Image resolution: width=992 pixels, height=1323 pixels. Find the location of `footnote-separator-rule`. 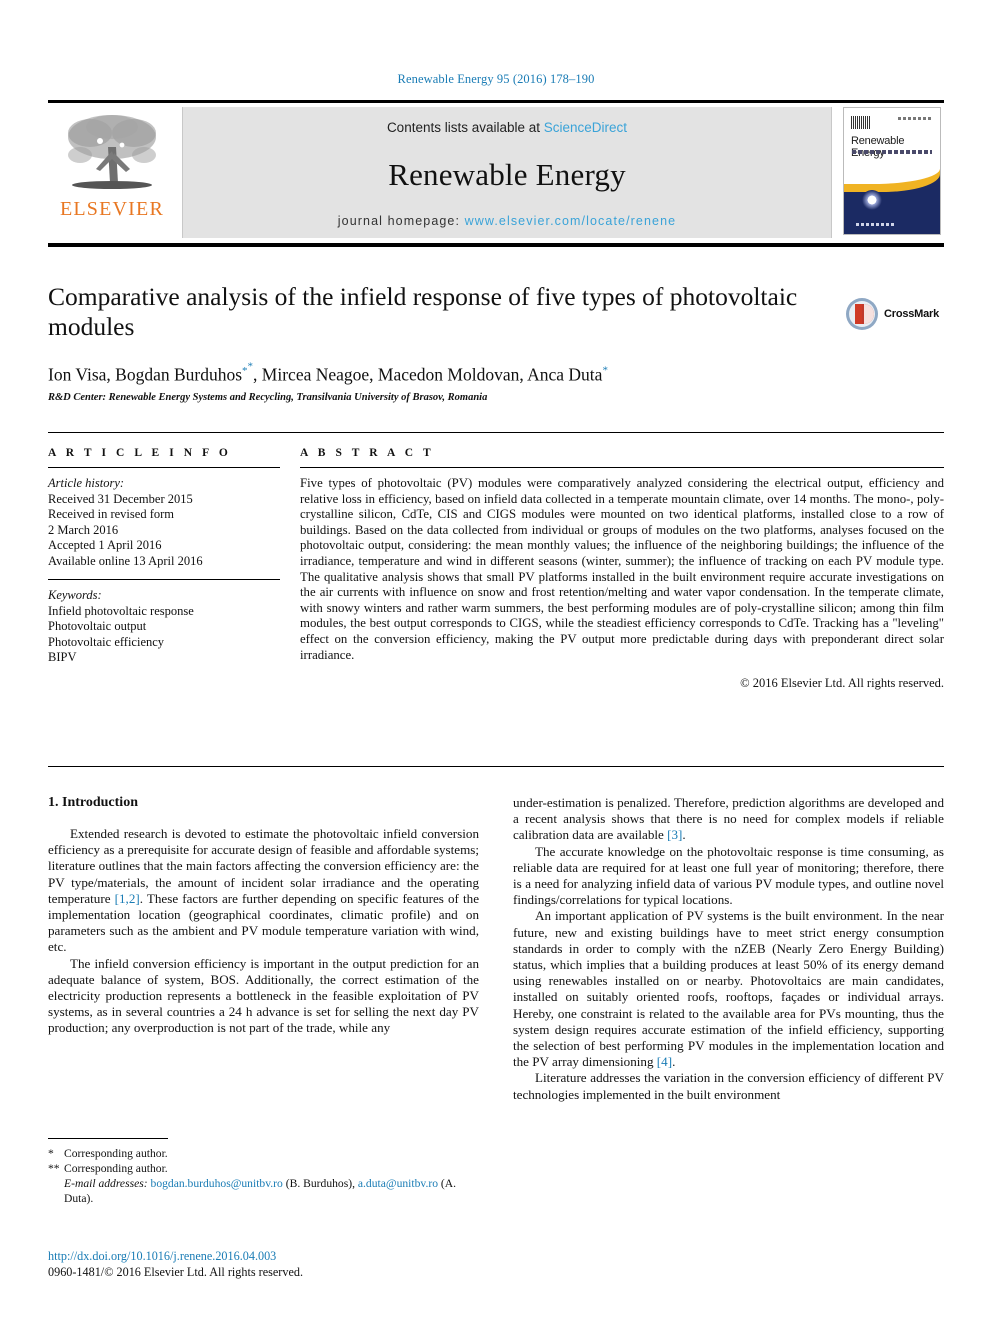

footnote-separator-rule is located at coordinates (108, 1138).